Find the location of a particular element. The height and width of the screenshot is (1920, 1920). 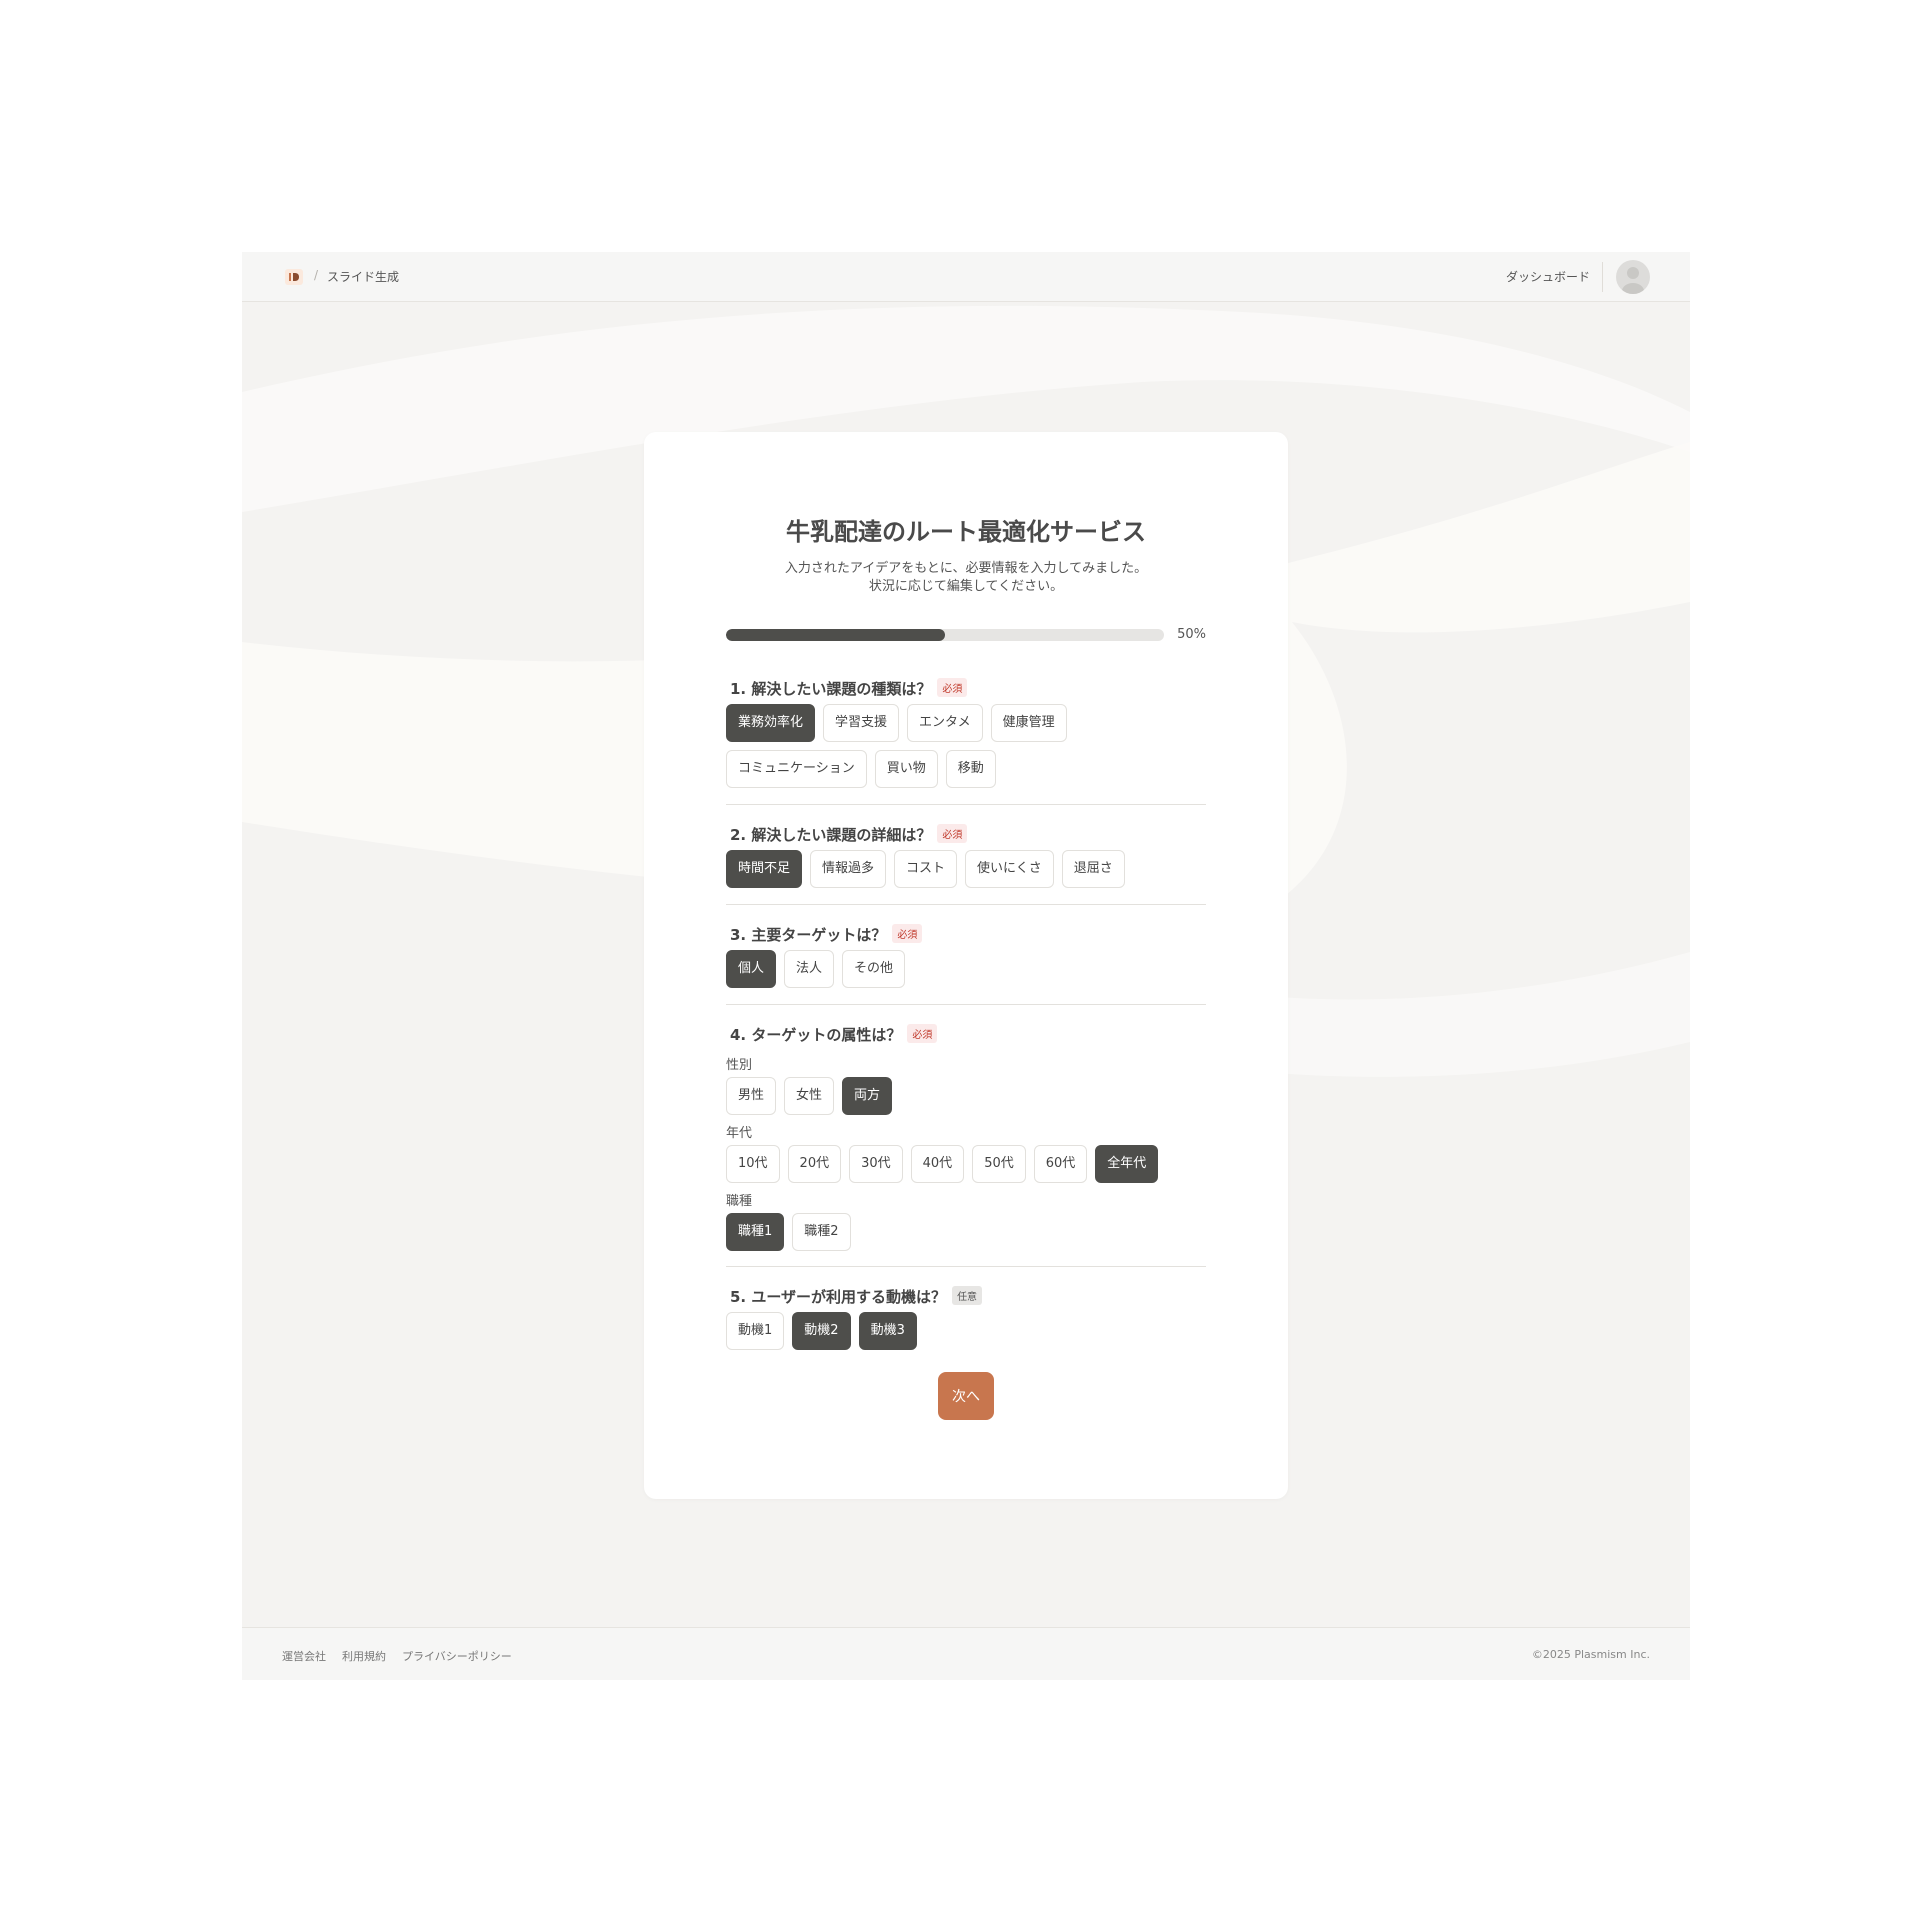

option-chip: 情報過多 is located at coordinates (848, 869).